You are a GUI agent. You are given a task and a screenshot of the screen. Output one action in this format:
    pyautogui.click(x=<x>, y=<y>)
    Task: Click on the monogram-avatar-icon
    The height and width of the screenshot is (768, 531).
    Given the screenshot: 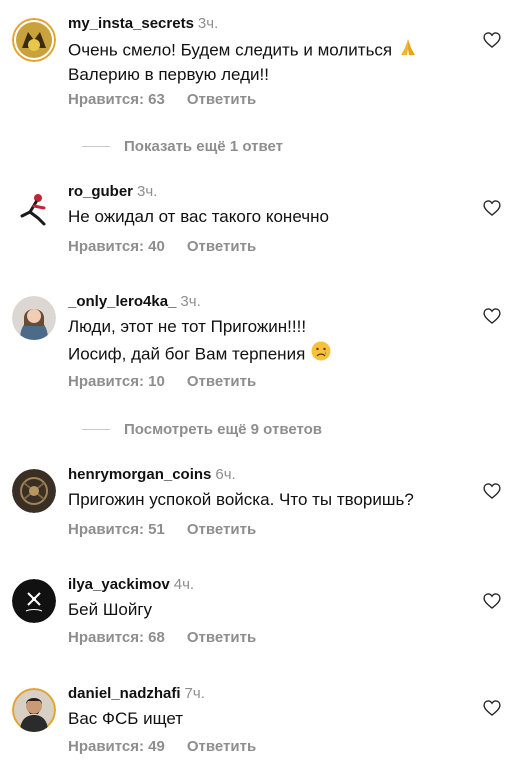 What is the action you would take?
    pyautogui.click(x=34, y=601)
    